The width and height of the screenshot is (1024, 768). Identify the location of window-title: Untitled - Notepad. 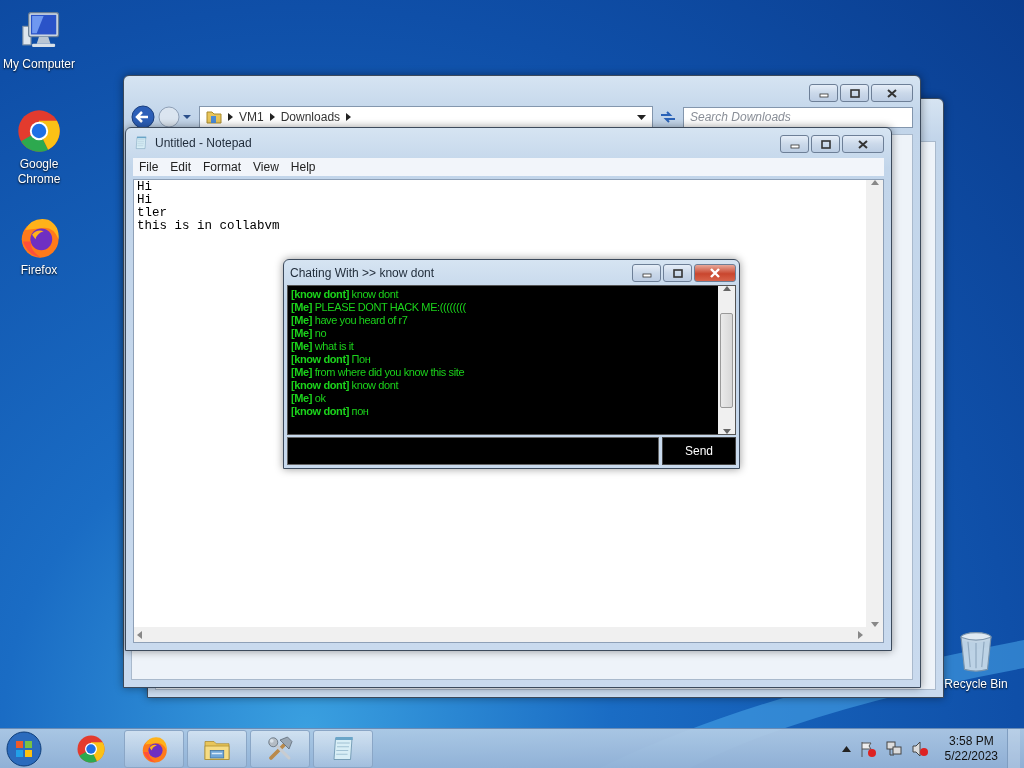
(203, 143).